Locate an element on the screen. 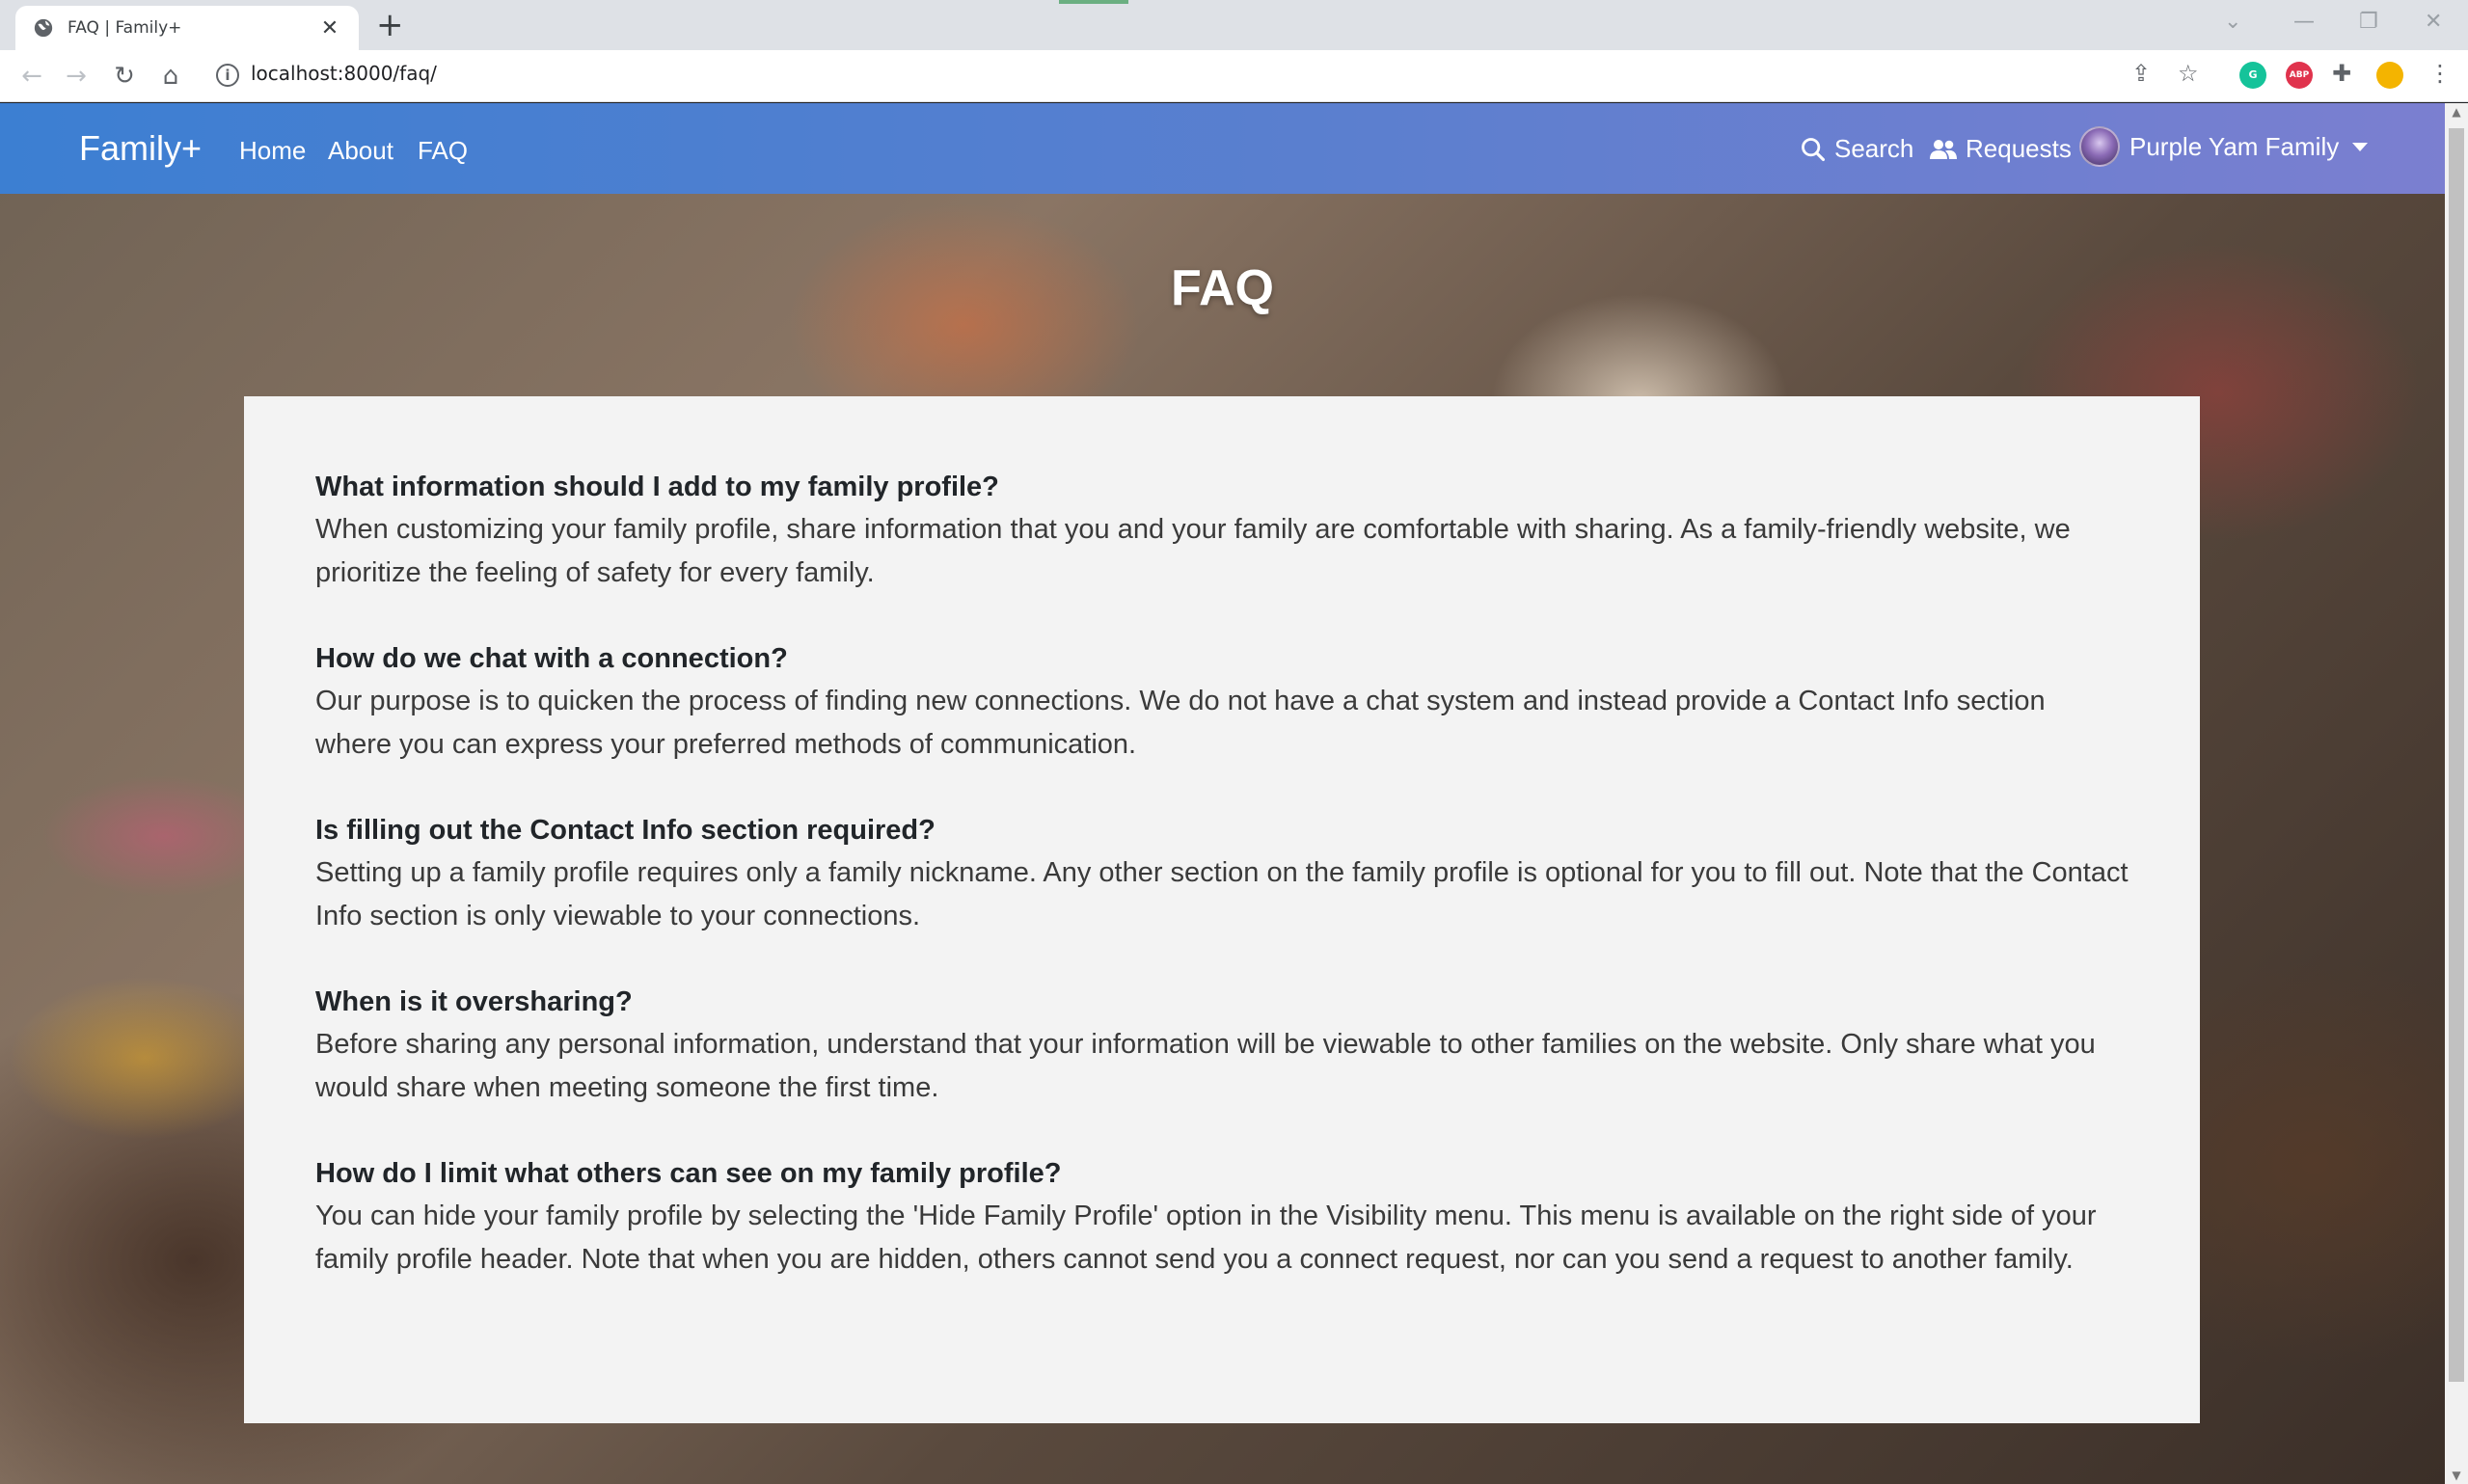 The width and height of the screenshot is (2468, 1484). scroll-up-icon: ▲ is located at coordinates (2456, 112).